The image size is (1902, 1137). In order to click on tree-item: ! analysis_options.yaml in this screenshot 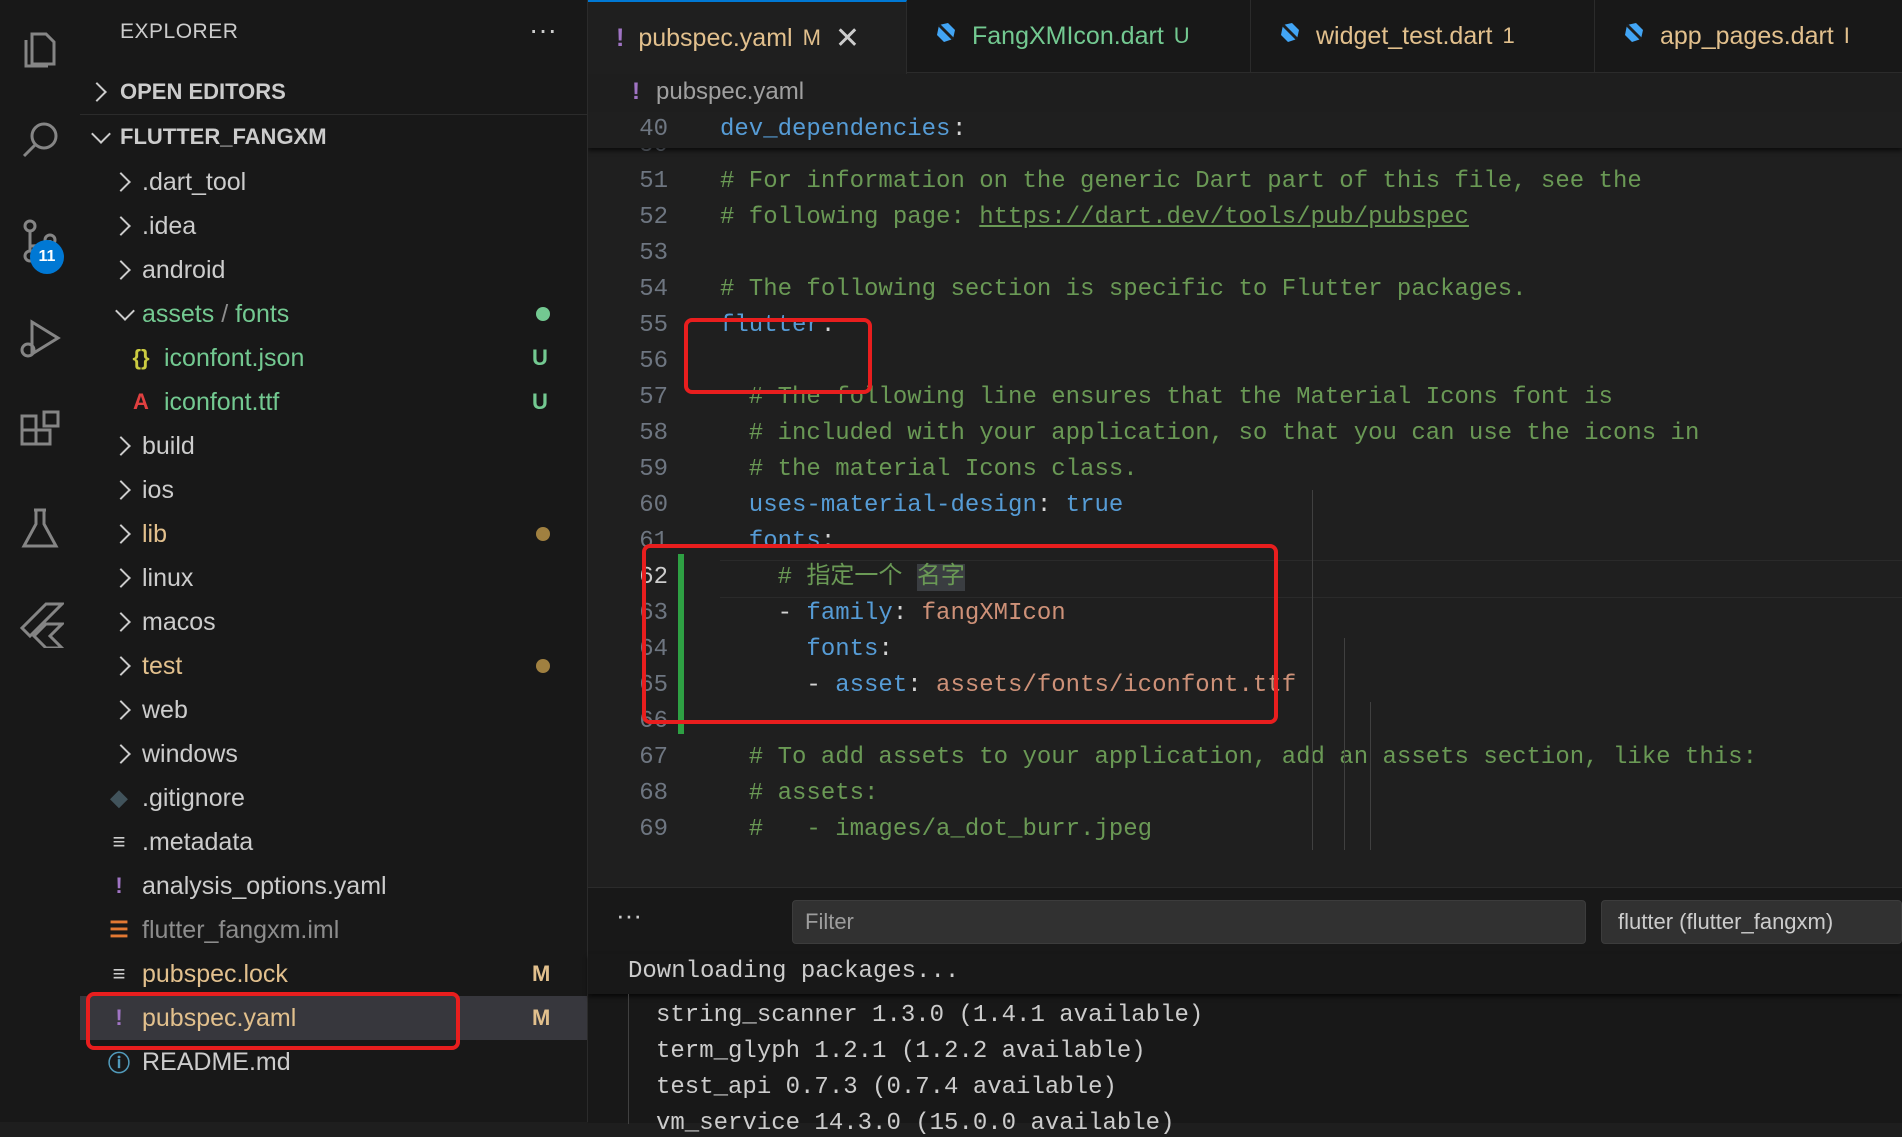, I will do `click(333, 886)`.